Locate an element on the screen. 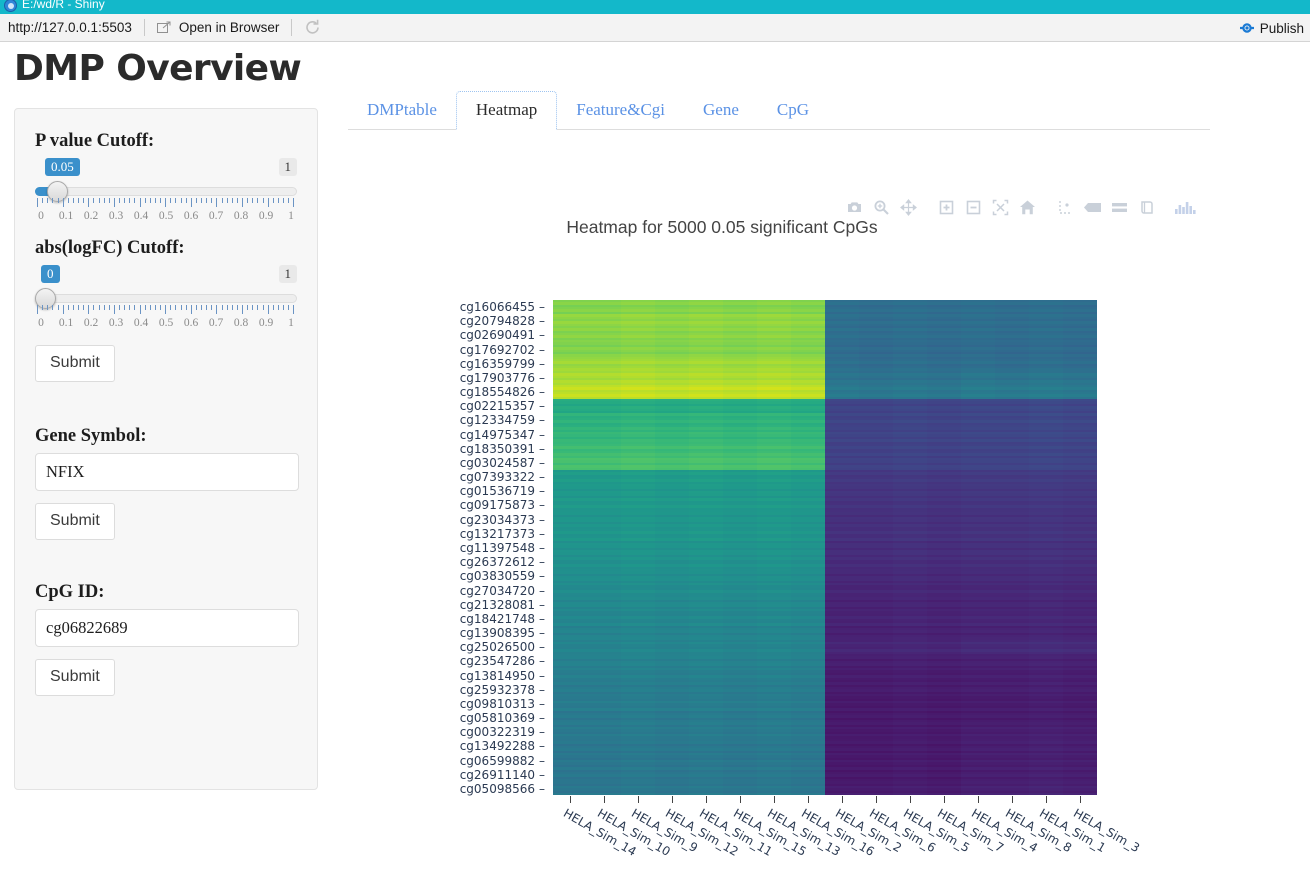 This screenshot has height=870, width=1310. slider-tick-label: 0.7 is located at coordinates (216, 323).